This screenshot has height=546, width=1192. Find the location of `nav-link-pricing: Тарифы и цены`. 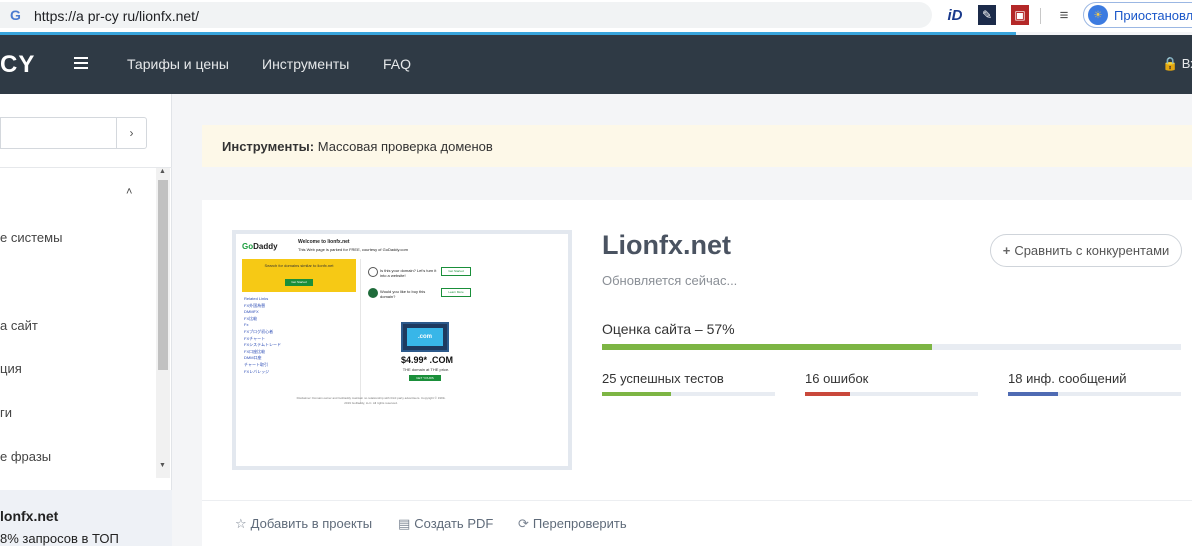

nav-link-pricing: Тарифы и цены is located at coordinates (178, 64).